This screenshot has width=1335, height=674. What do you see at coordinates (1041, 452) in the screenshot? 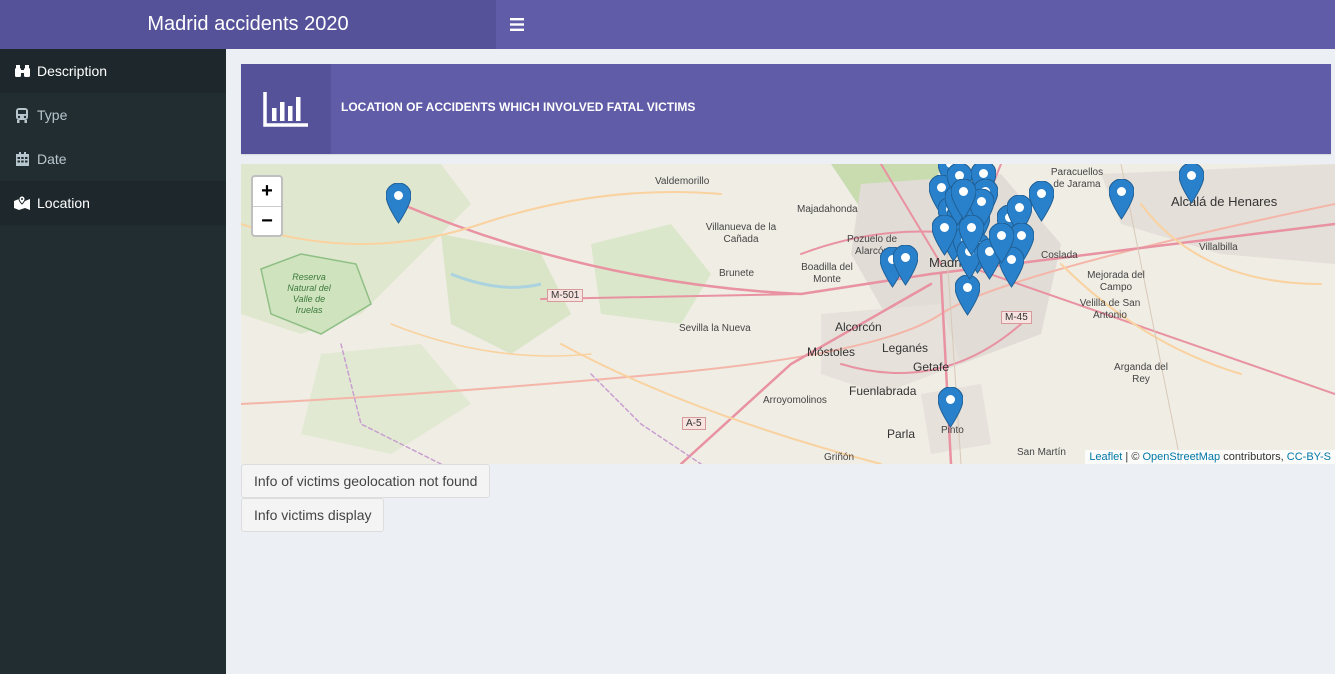
I see `map-place-label: San Martín` at bounding box center [1041, 452].